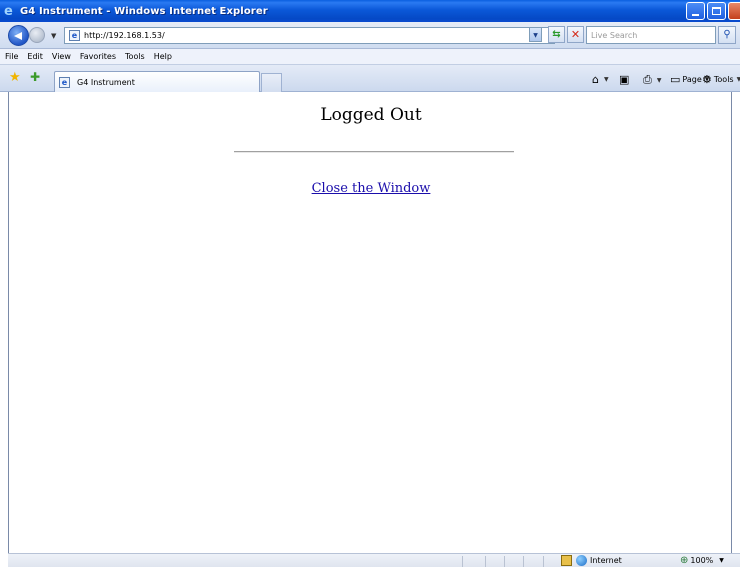 The height and width of the screenshot is (567, 740). What do you see at coordinates (675, 79) in the screenshot?
I see `page-icon: ▭` at bounding box center [675, 79].